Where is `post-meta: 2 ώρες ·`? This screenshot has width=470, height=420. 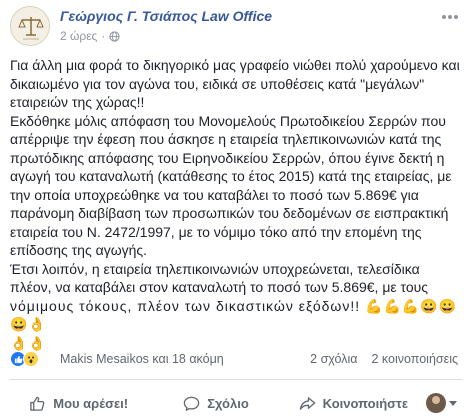
post-meta: 2 ώρες · is located at coordinates (90, 36).